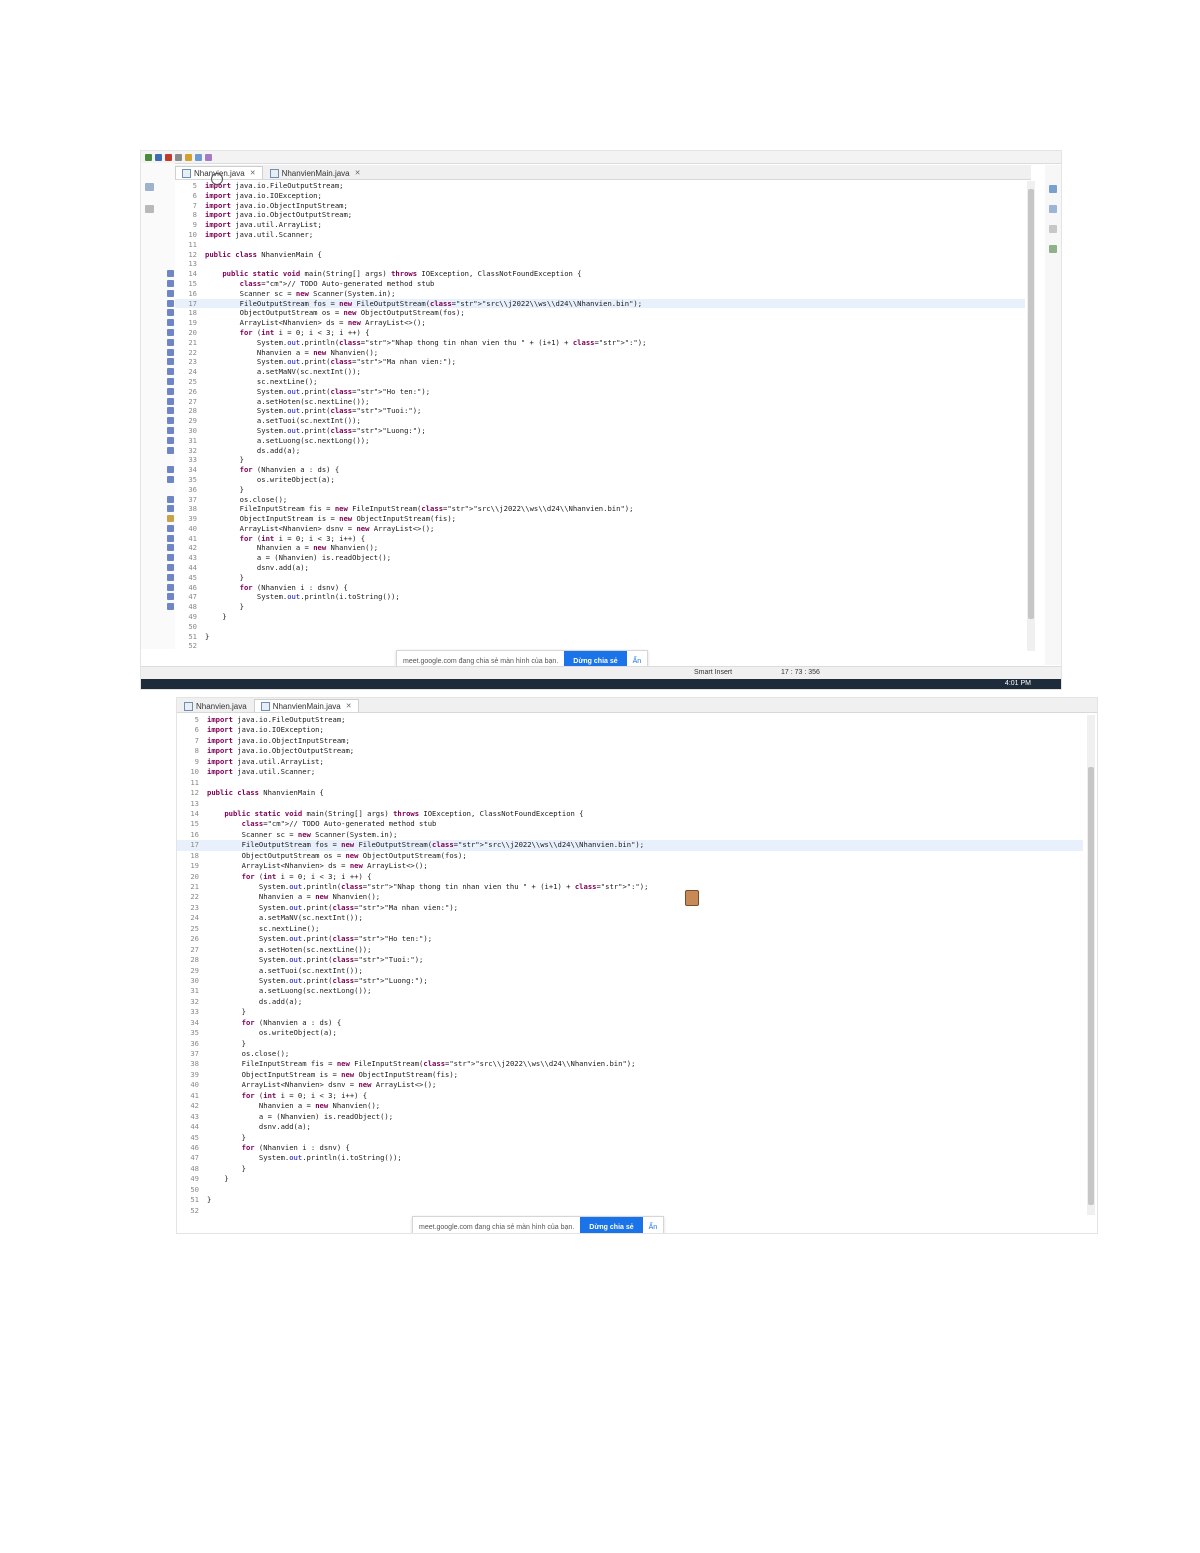 The width and height of the screenshot is (1200, 1553). Describe the element at coordinates (600, 196) in the screenshot. I see `code-line: 6 import java.io.IOException;` at that location.